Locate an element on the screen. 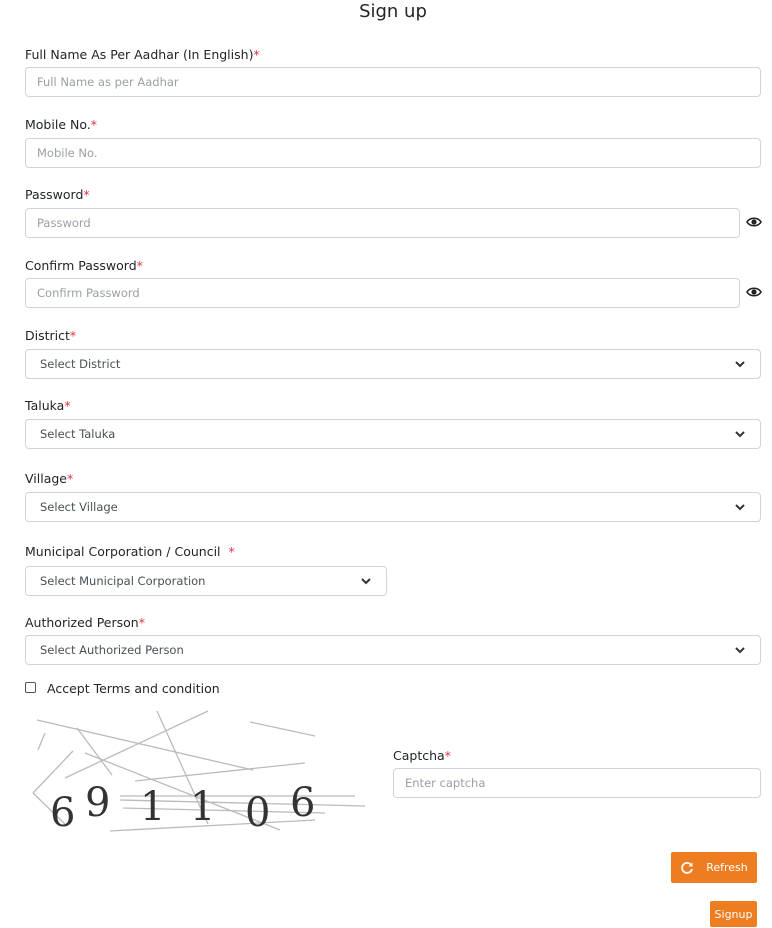 The width and height of the screenshot is (772, 928). taluka-select: Select Taluka is located at coordinates (393, 434).